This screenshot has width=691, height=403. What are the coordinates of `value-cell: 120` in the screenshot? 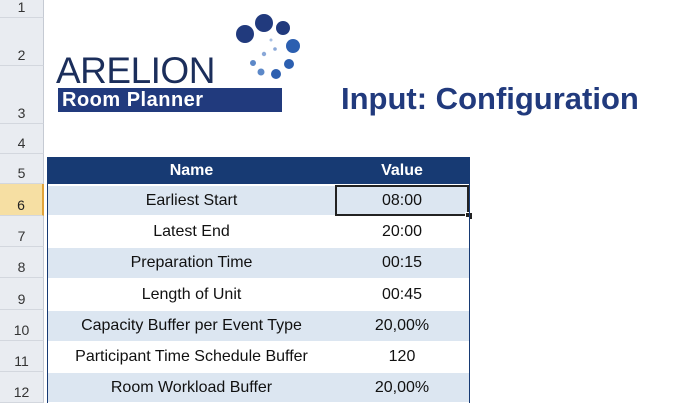 It's located at (402, 357).